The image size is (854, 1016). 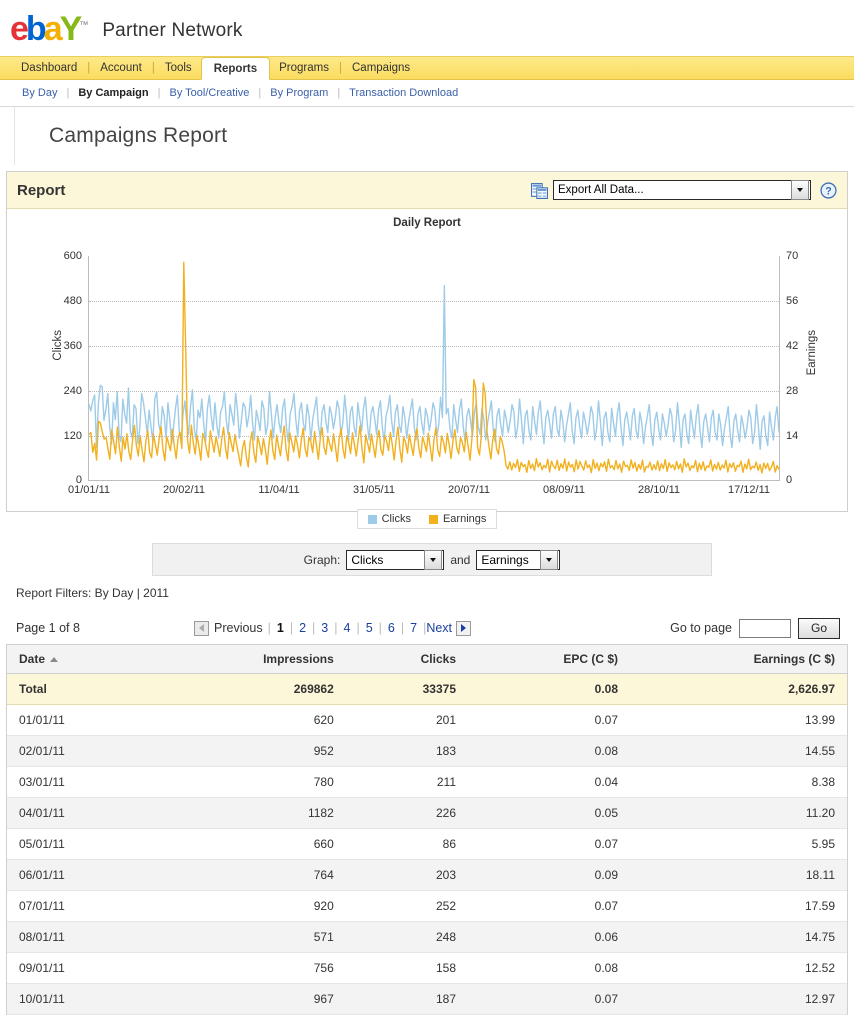 What do you see at coordinates (369, 628) in the screenshot?
I see `page-link-5: 5` at bounding box center [369, 628].